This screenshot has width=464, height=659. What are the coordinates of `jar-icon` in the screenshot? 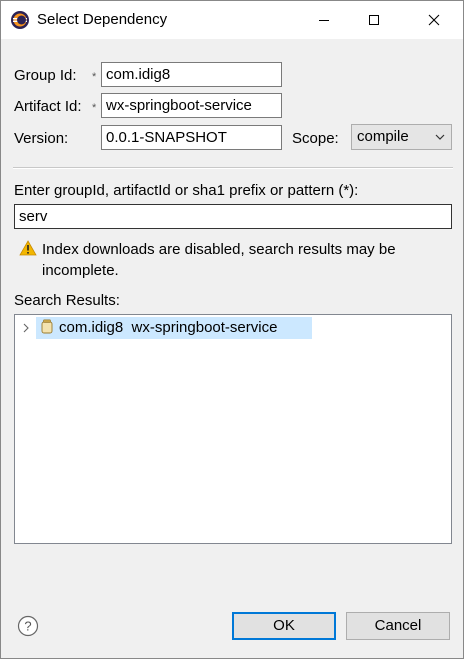 It's located at (47, 326).